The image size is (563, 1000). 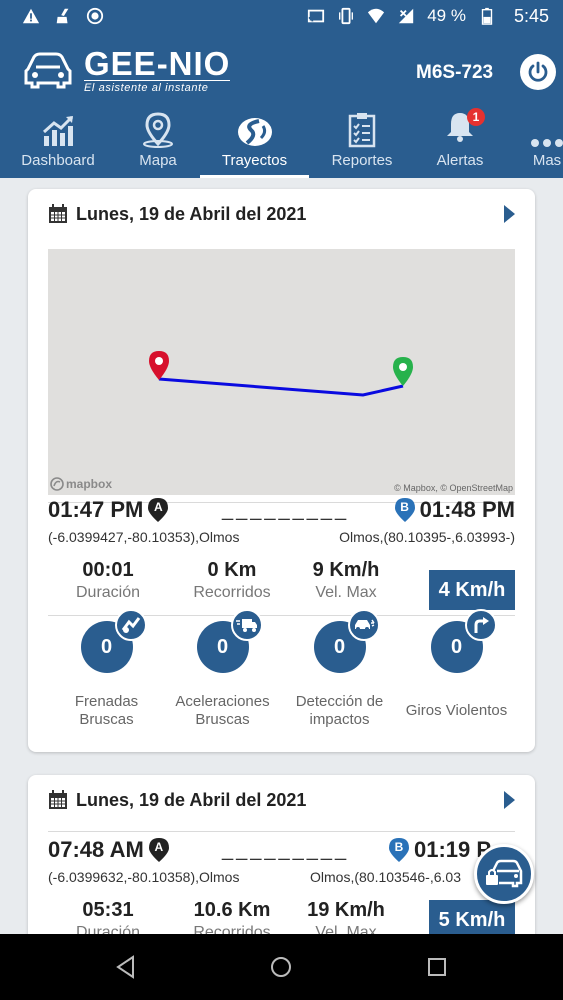 What do you see at coordinates (159, 365) in the screenshot?
I see `start-pin-icon` at bounding box center [159, 365].